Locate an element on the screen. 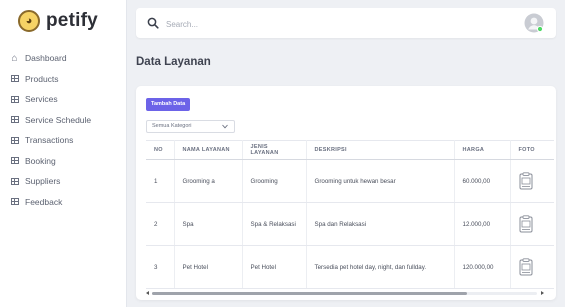  sidebar-item-service-schedule: Service Schedule is located at coordinates (50, 120).